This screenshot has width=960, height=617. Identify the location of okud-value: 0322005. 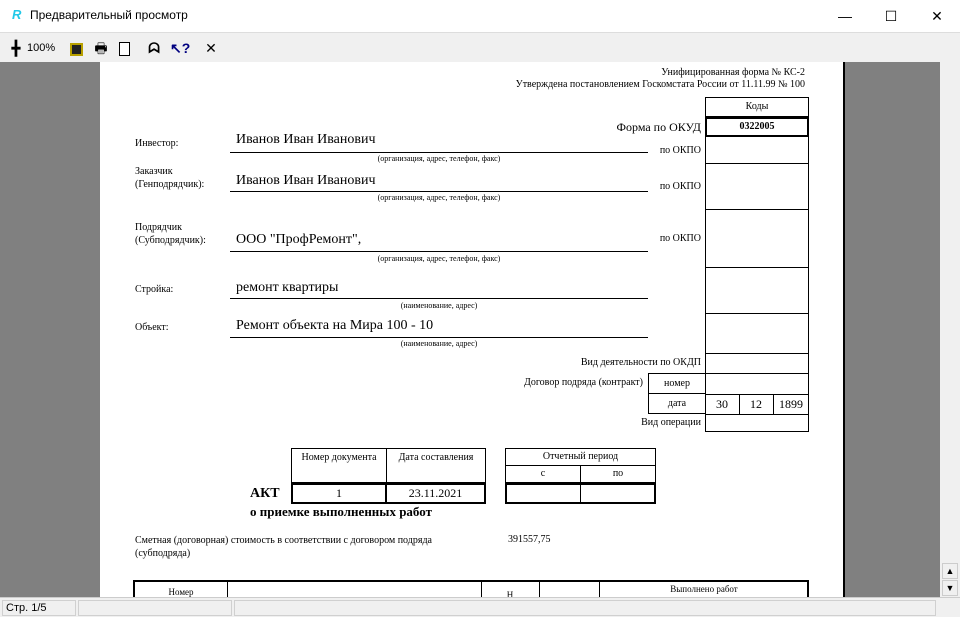
(757, 127).